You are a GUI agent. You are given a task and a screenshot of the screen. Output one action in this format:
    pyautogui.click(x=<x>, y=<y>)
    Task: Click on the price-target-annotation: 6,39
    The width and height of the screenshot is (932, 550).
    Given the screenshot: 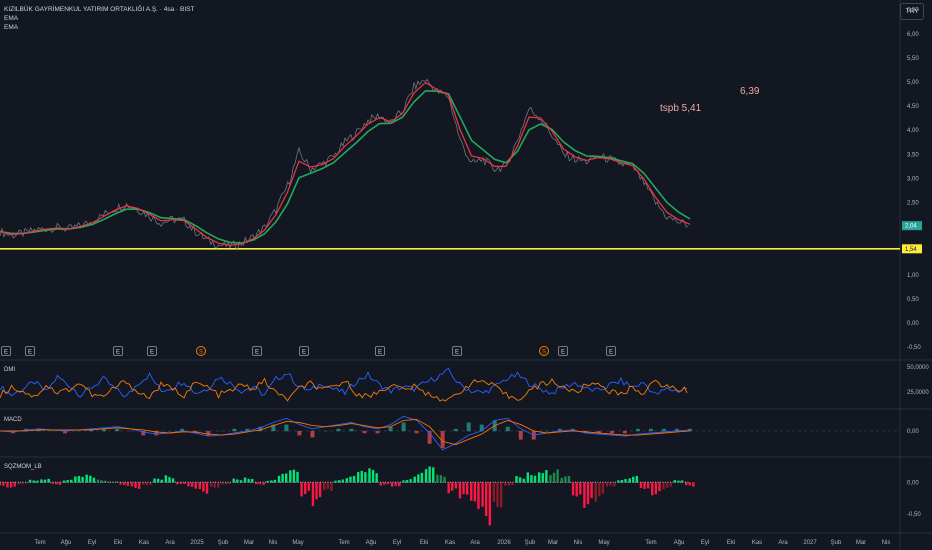 What is the action you would take?
    pyautogui.click(x=750, y=91)
    